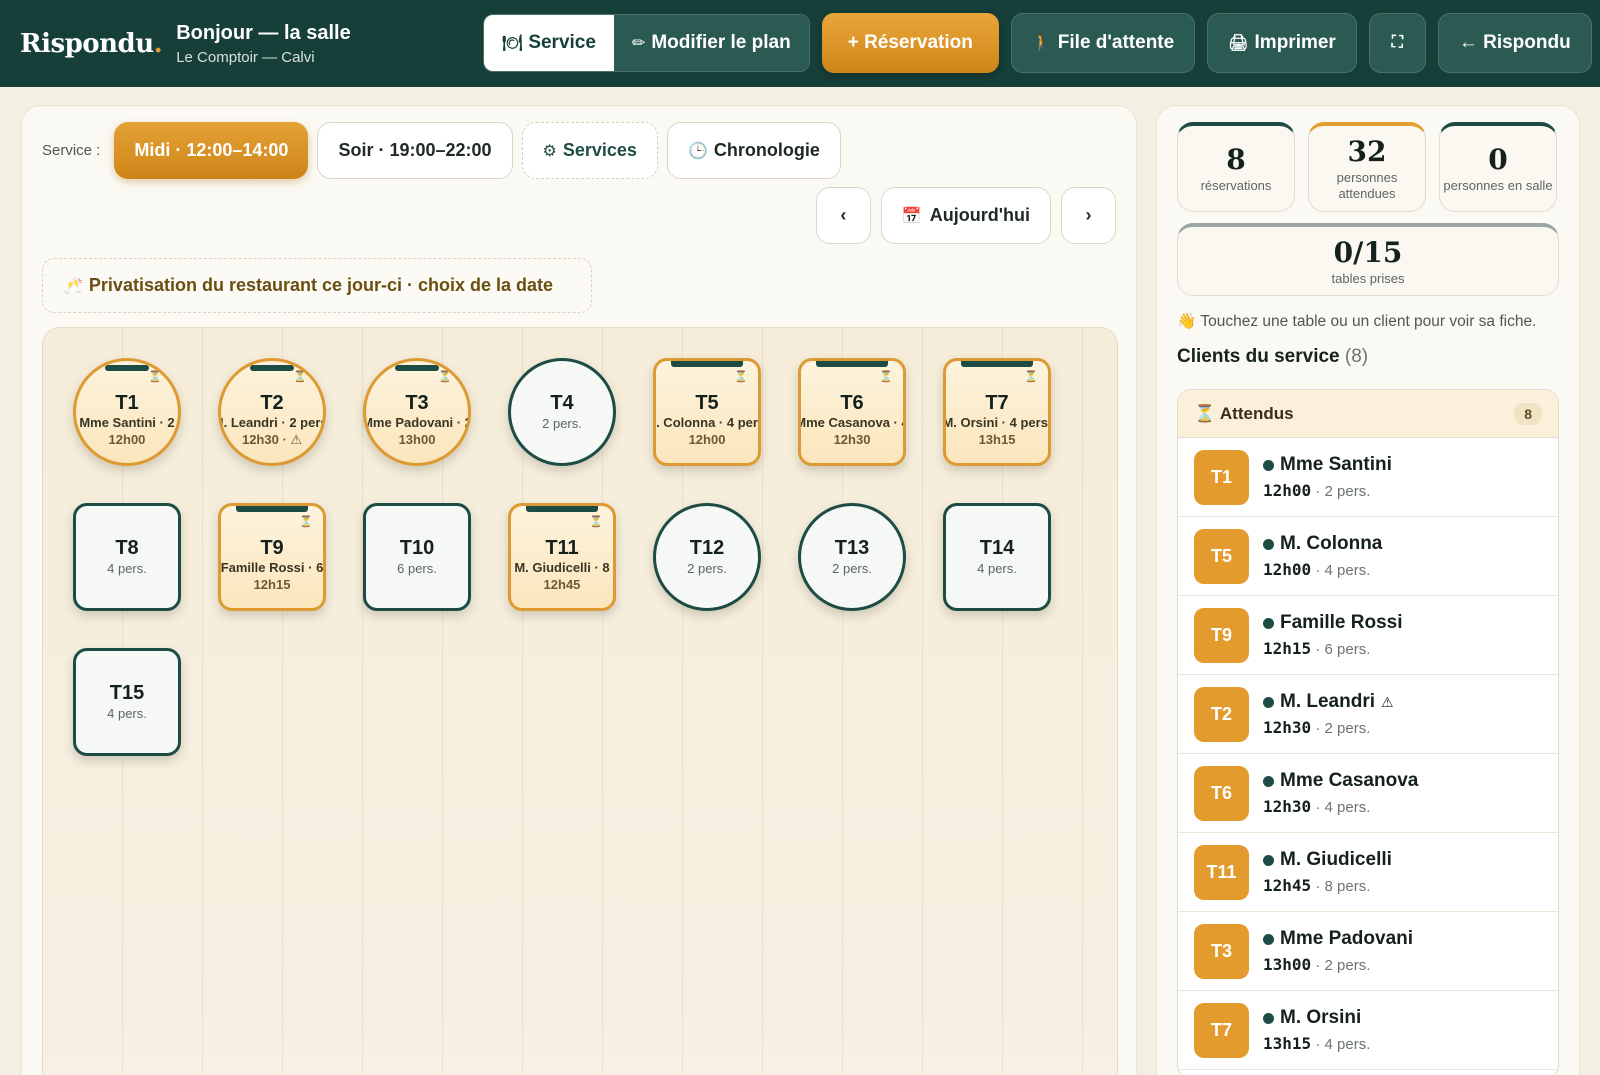 The height and width of the screenshot is (1075, 1600). Describe the element at coordinates (1238, 43) in the screenshot. I see `printer-icon: 🖨` at that location.